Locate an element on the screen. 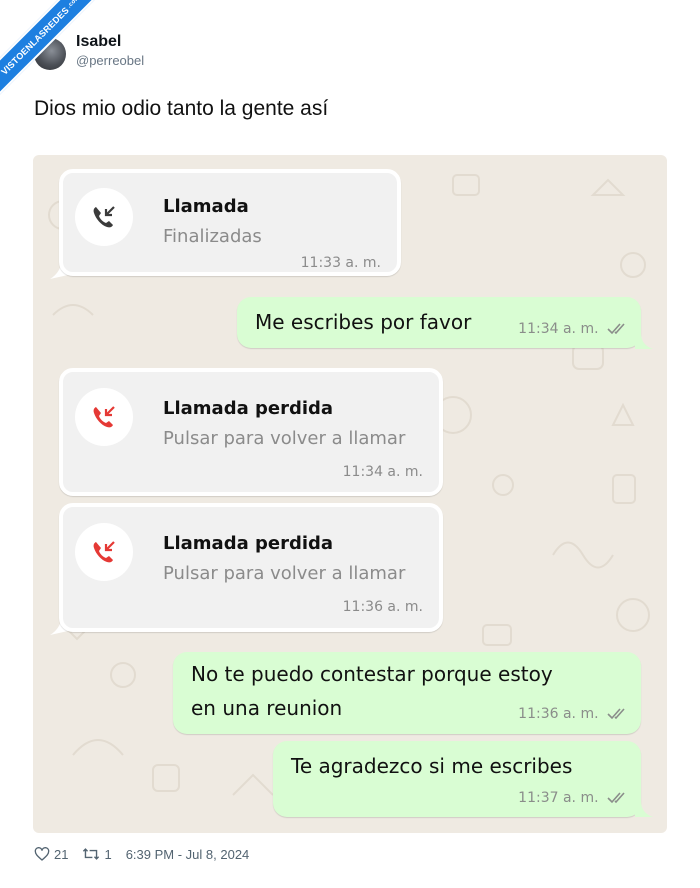  message-text: Te agradezco si me escribes is located at coordinates (432, 766).